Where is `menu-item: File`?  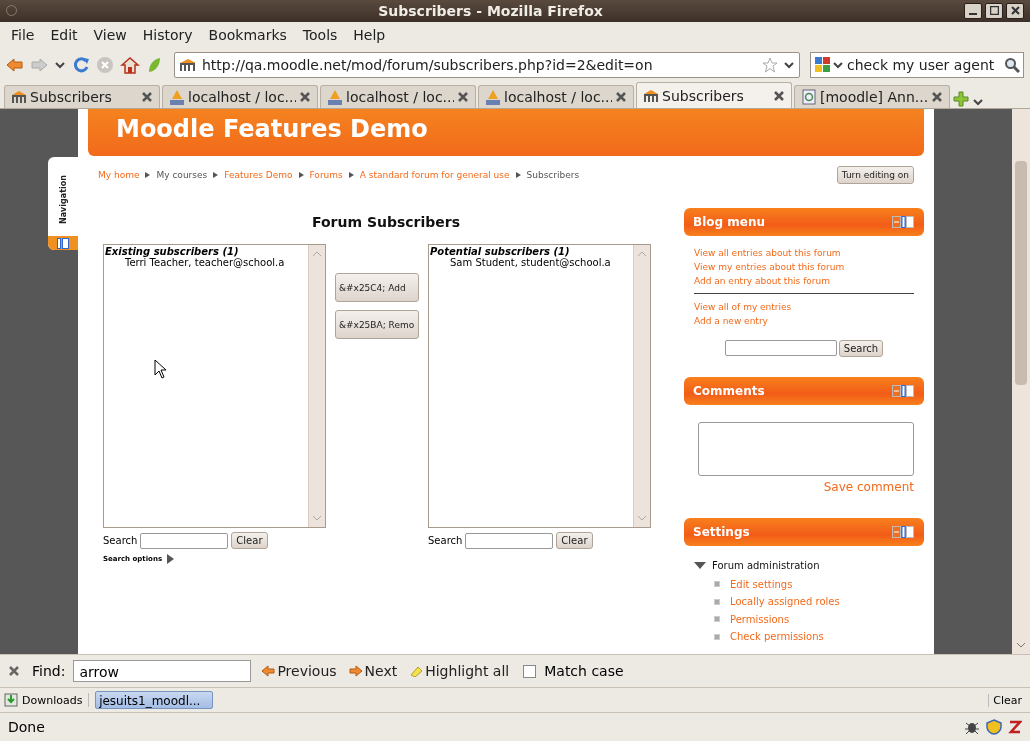 menu-item: File is located at coordinates (23, 34).